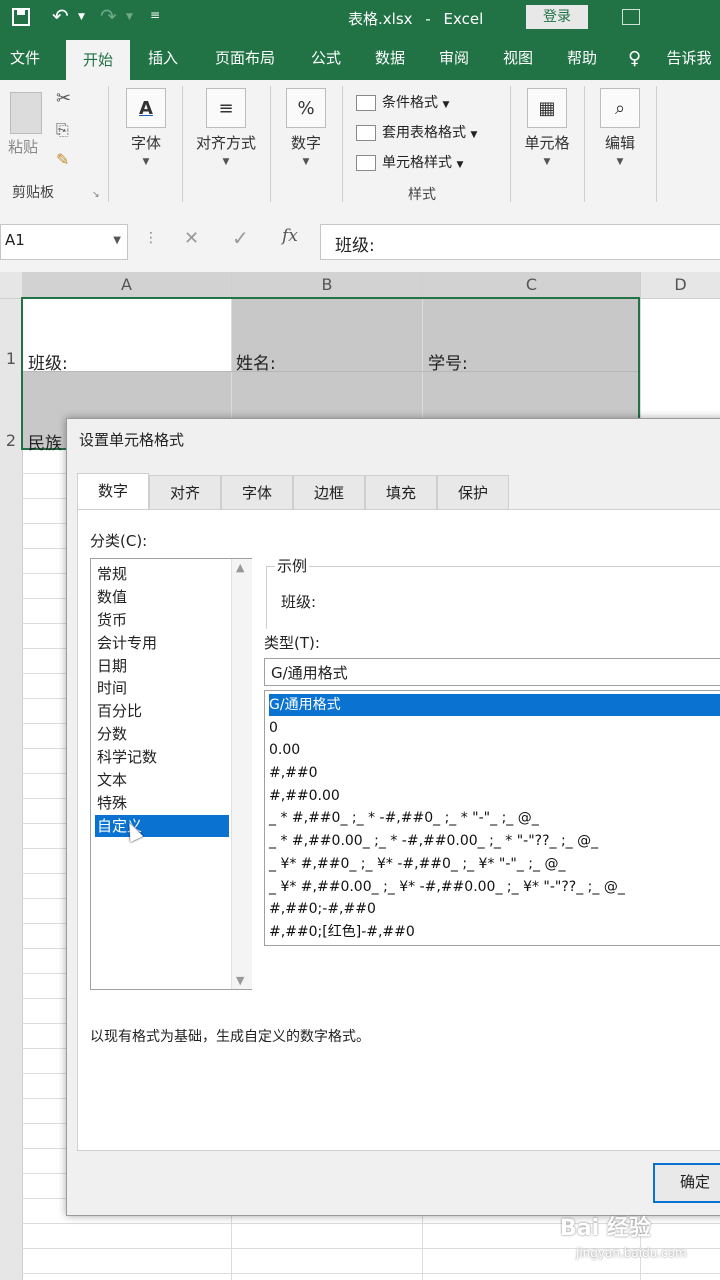 This screenshot has height=1280, width=720. Describe the element at coordinates (292, 643) in the screenshot. I see `type-label: 类型(T):` at that location.